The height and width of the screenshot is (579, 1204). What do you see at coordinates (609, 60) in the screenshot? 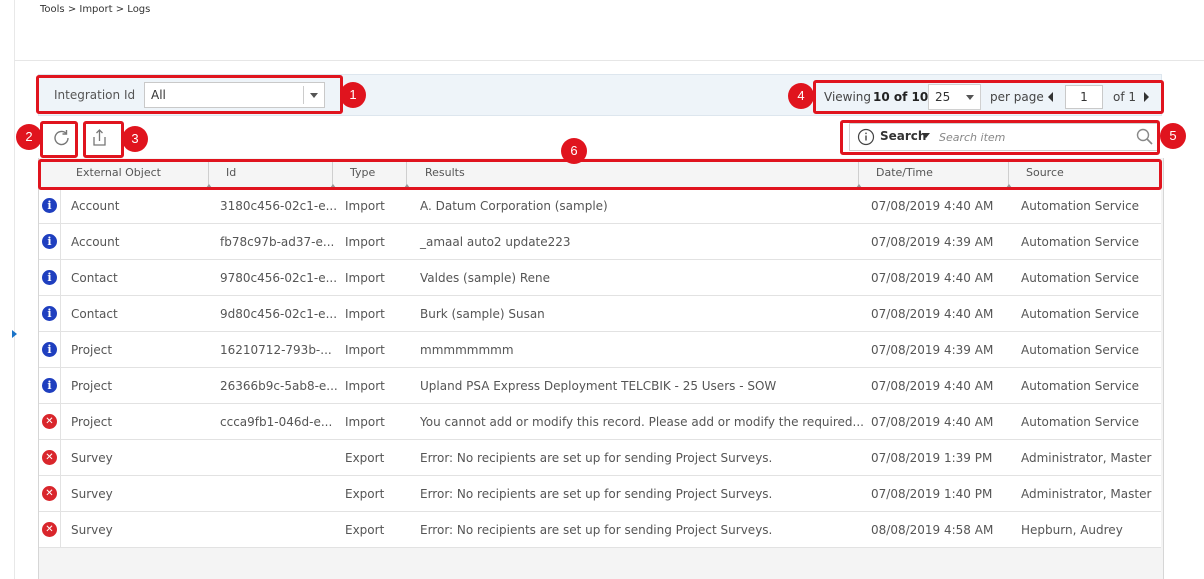
I see `divider` at bounding box center [609, 60].